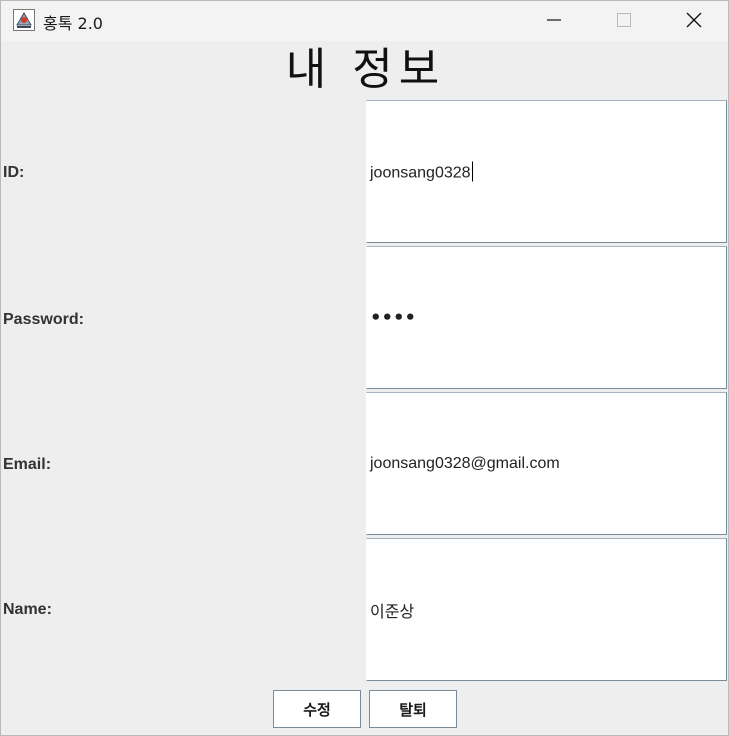 This screenshot has height=736, width=729. Describe the element at coordinates (546, 609) in the screenshot. I see `name-field: 이준상` at that location.